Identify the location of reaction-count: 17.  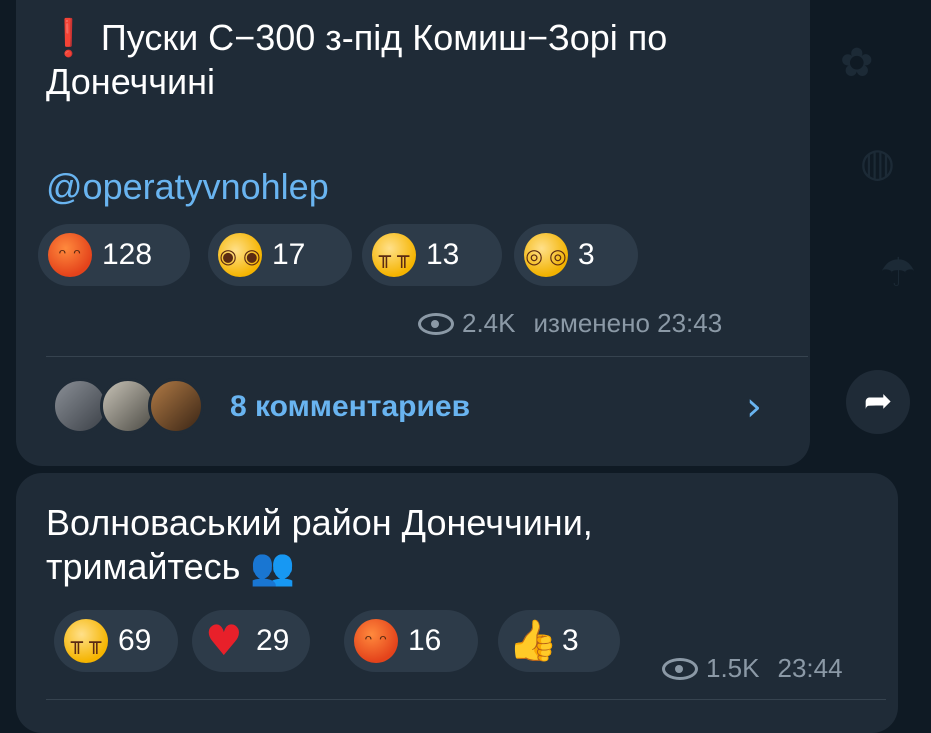
(289, 254).